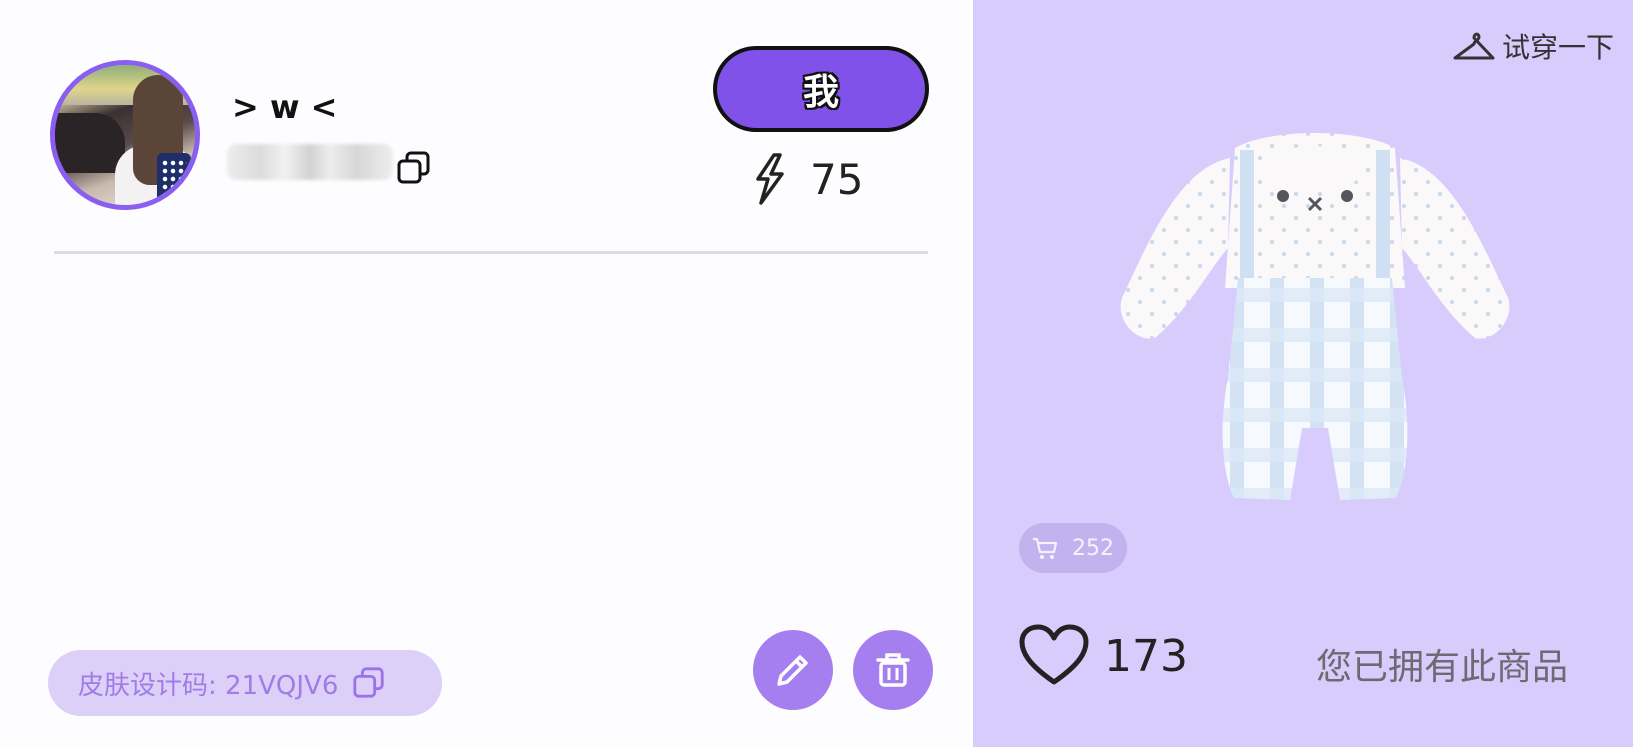  Describe the element at coordinates (1045, 548) in the screenshot. I see `cart-icon` at that location.